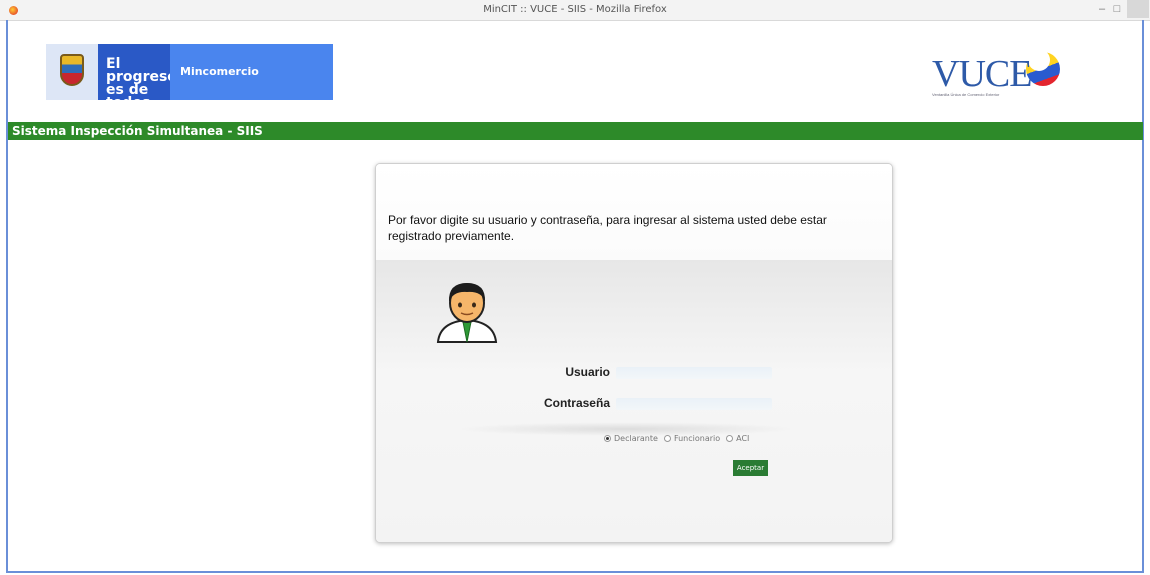  Describe the element at coordinates (694, 404) in the screenshot. I see `password-input` at that location.